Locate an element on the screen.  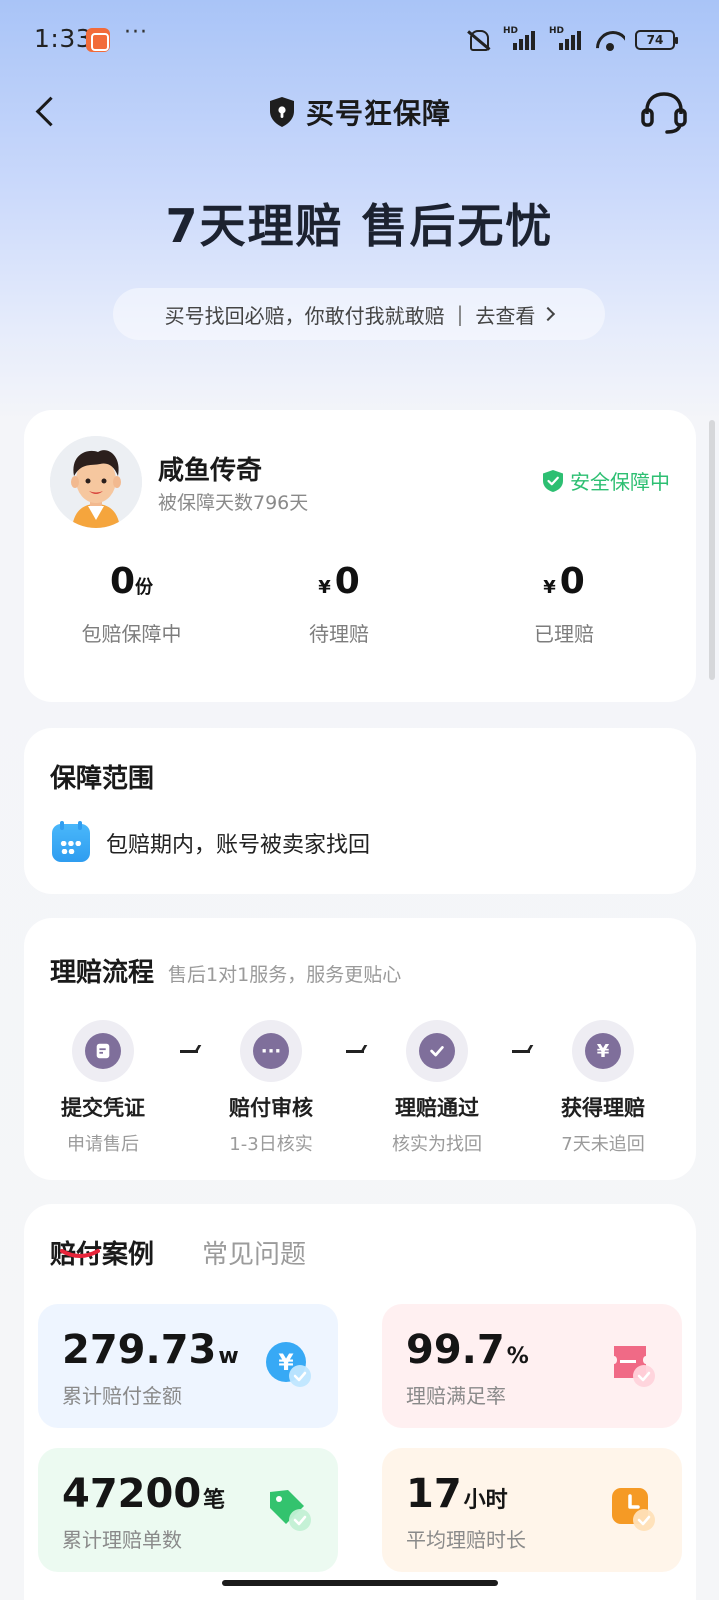
wifi-icon is located at coordinates (610, 40).